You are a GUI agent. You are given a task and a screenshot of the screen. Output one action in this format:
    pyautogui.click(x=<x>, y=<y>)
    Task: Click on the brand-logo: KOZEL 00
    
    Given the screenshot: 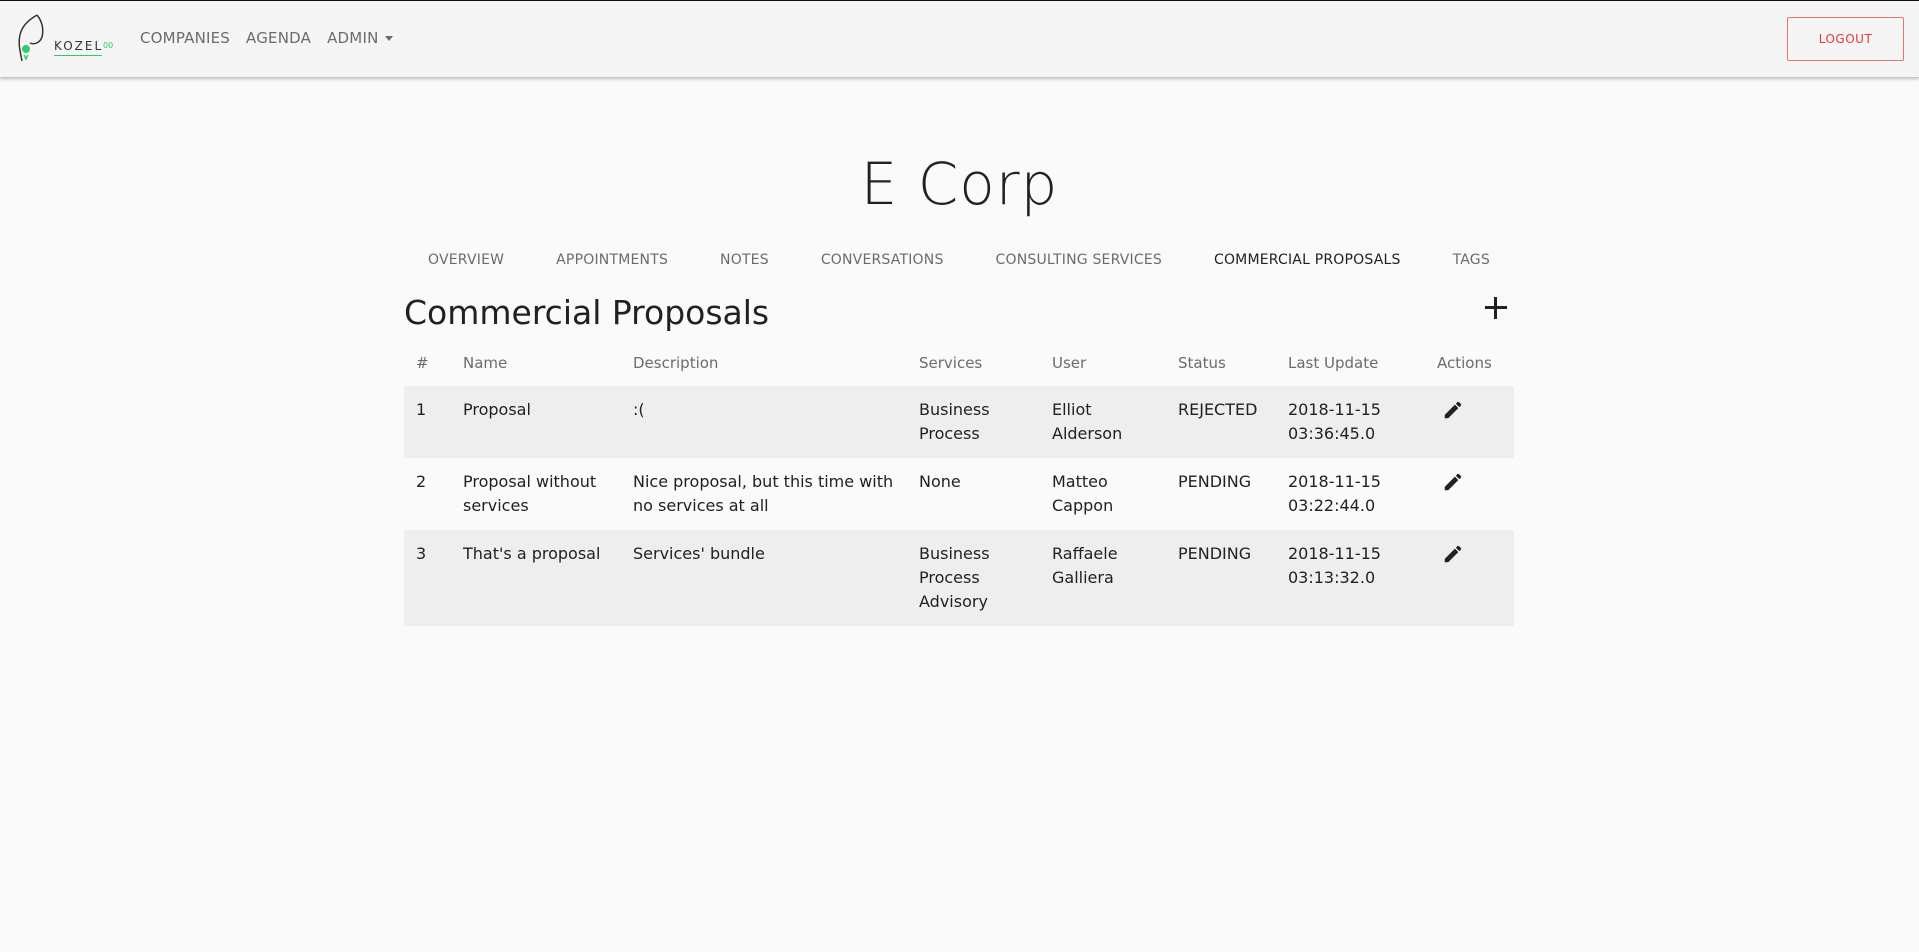 What is the action you would take?
    pyautogui.click(x=66, y=39)
    